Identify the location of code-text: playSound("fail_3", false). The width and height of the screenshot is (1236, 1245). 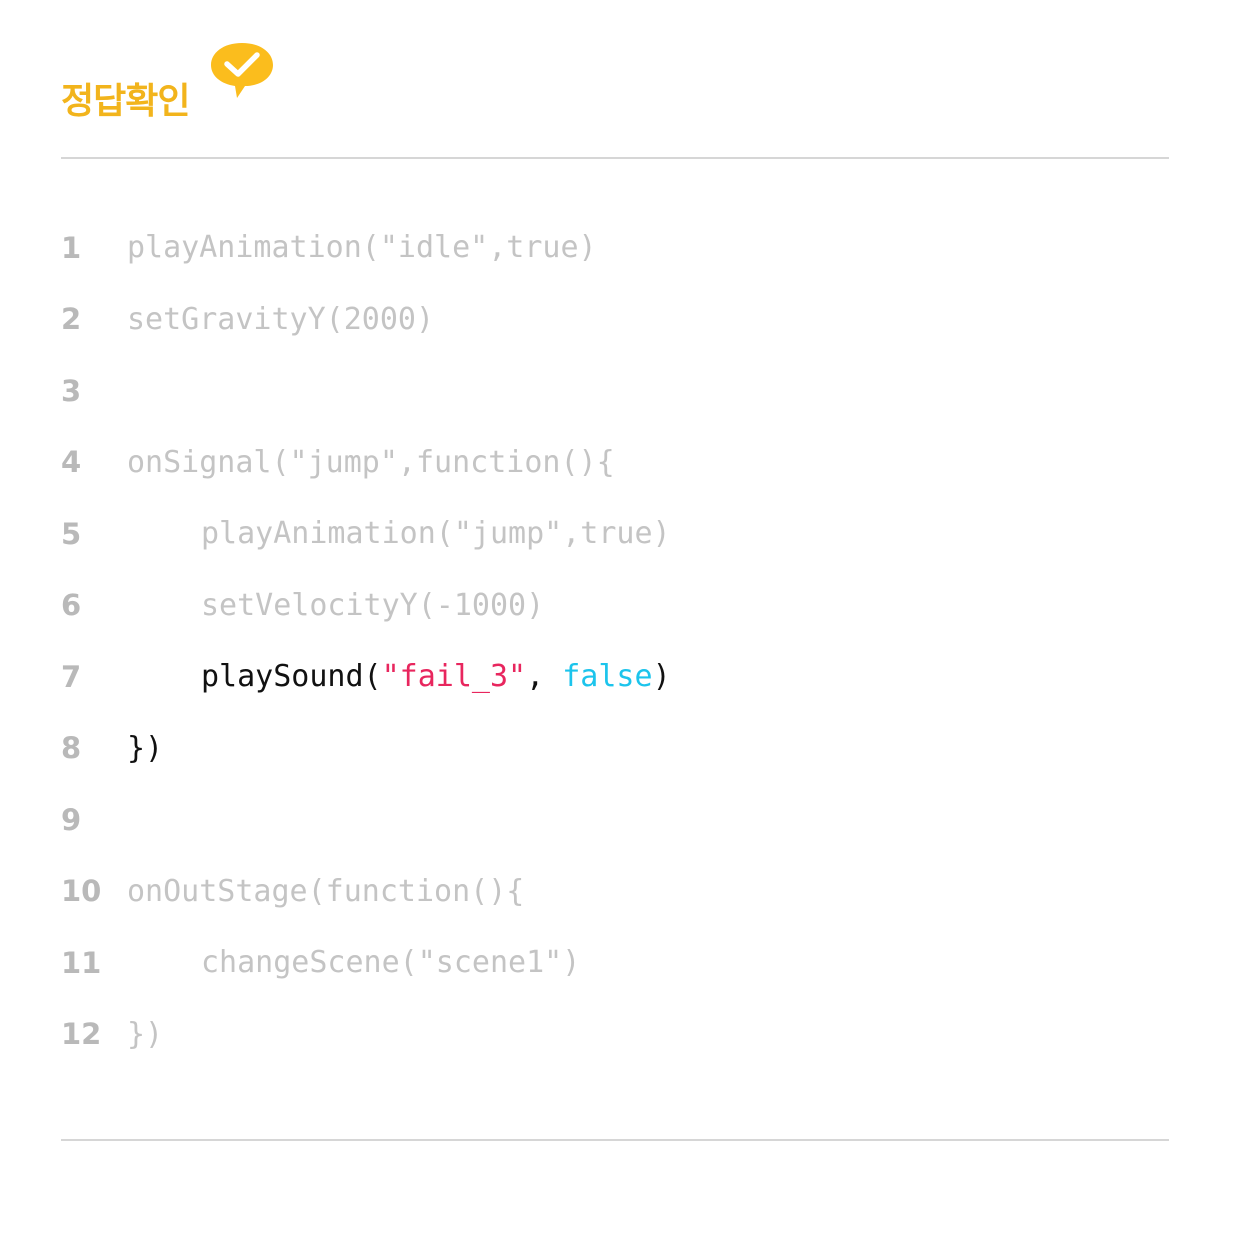
(399, 676).